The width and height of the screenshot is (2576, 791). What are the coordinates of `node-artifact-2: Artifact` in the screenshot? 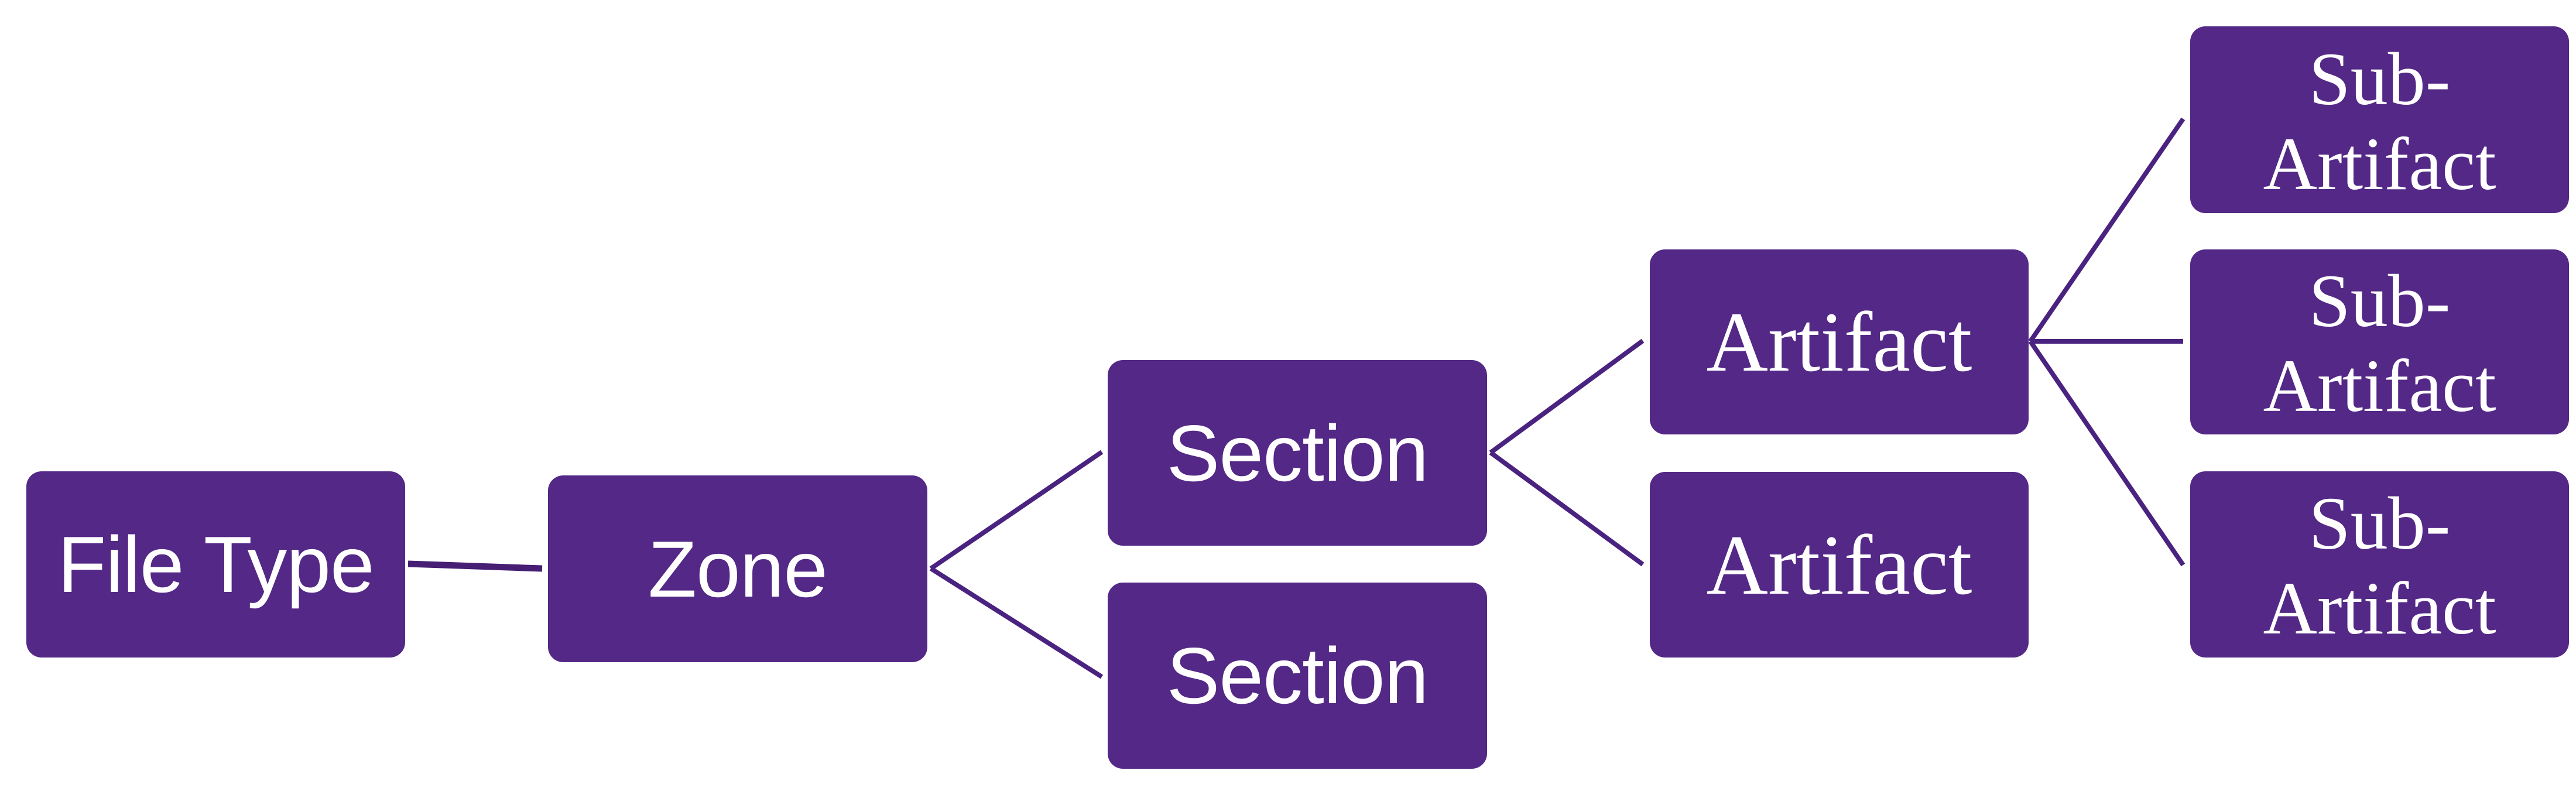 It's located at (1839, 565).